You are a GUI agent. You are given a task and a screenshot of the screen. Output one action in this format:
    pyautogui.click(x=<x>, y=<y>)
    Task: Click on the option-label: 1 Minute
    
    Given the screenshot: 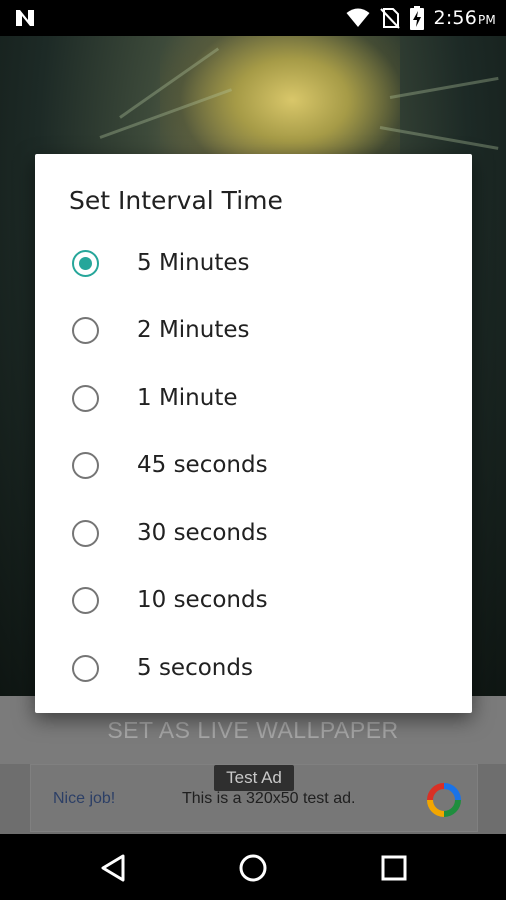 What is the action you would take?
    pyautogui.click(x=187, y=398)
    